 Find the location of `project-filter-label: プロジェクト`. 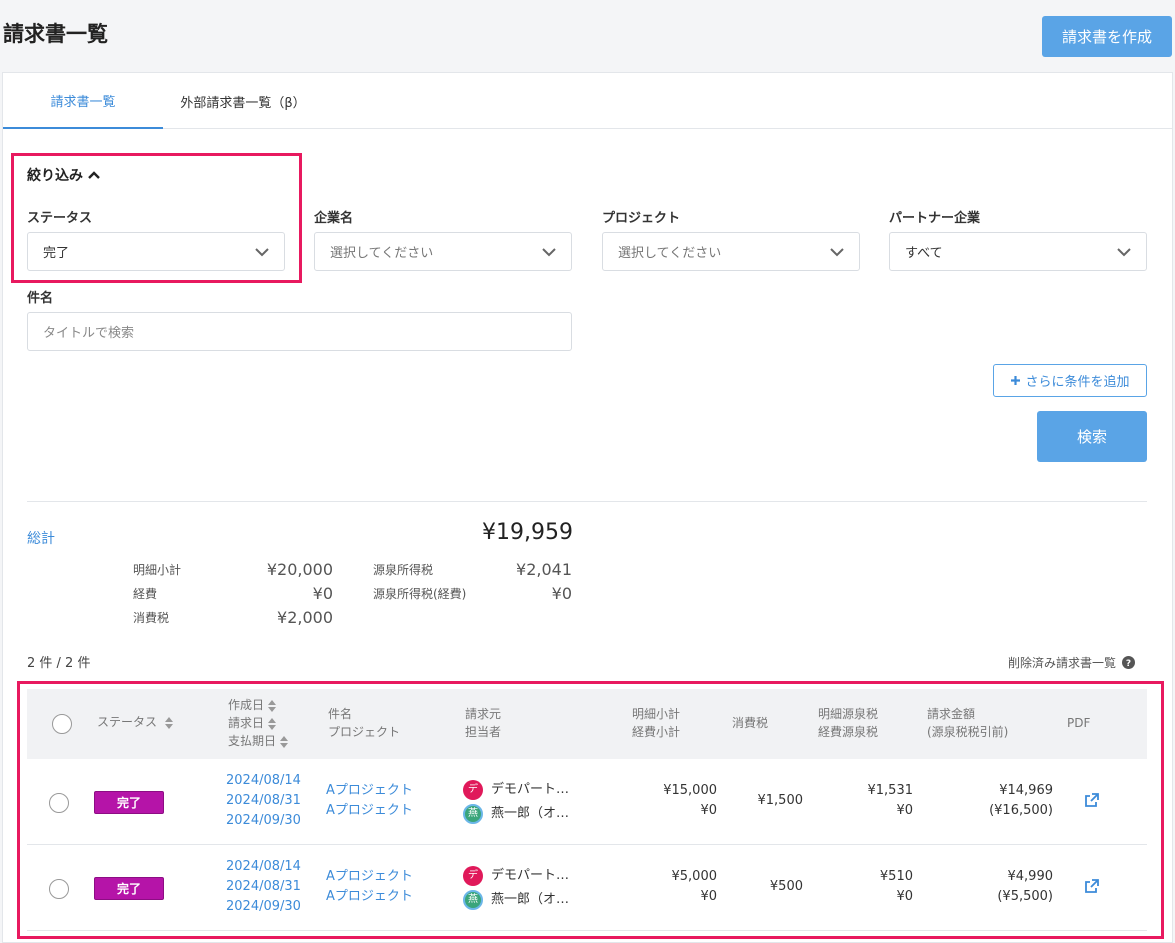

project-filter-label: プロジェクト is located at coordinates (641, 218).